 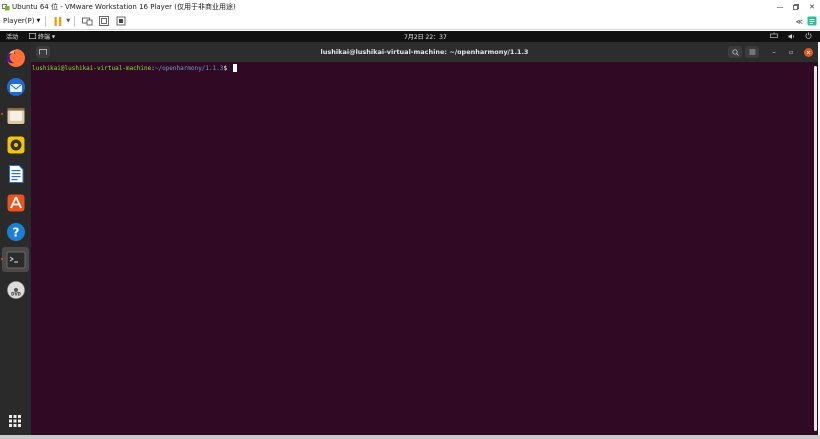 What do you see at coordinates (58, 21) in the screenshot?
I see `pause-icon` at bounding box center [58, 21].